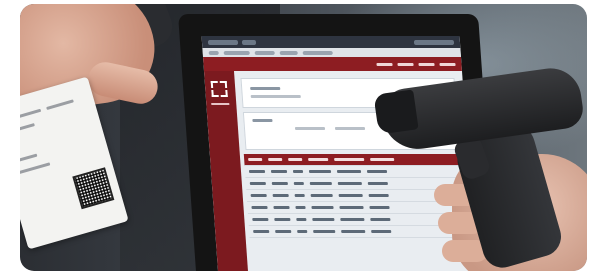 Image resolution: width=595 pixels, height=274 pixels. What do you see at coordinates (354, 160) in the screenshot?
I see `table-header-row` at bounding box center [354, 160].